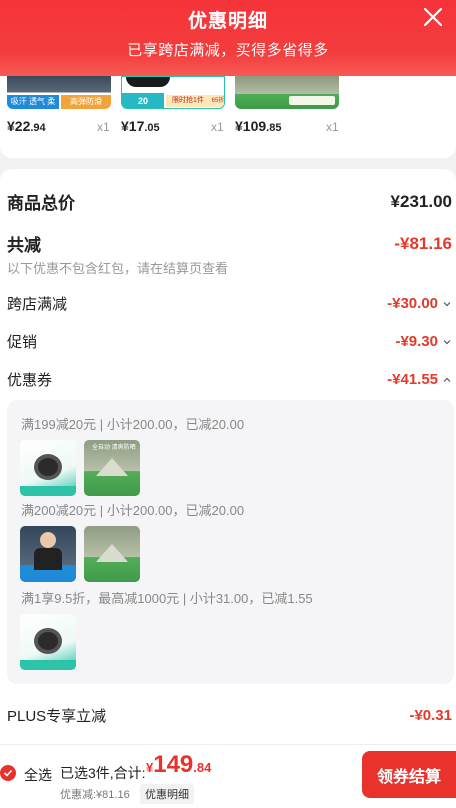 Image resolution: width=456 pixels, height=808 pixels. I want to click on goods-total-row: 商品总价 ¥231.00, so click(229, 201).